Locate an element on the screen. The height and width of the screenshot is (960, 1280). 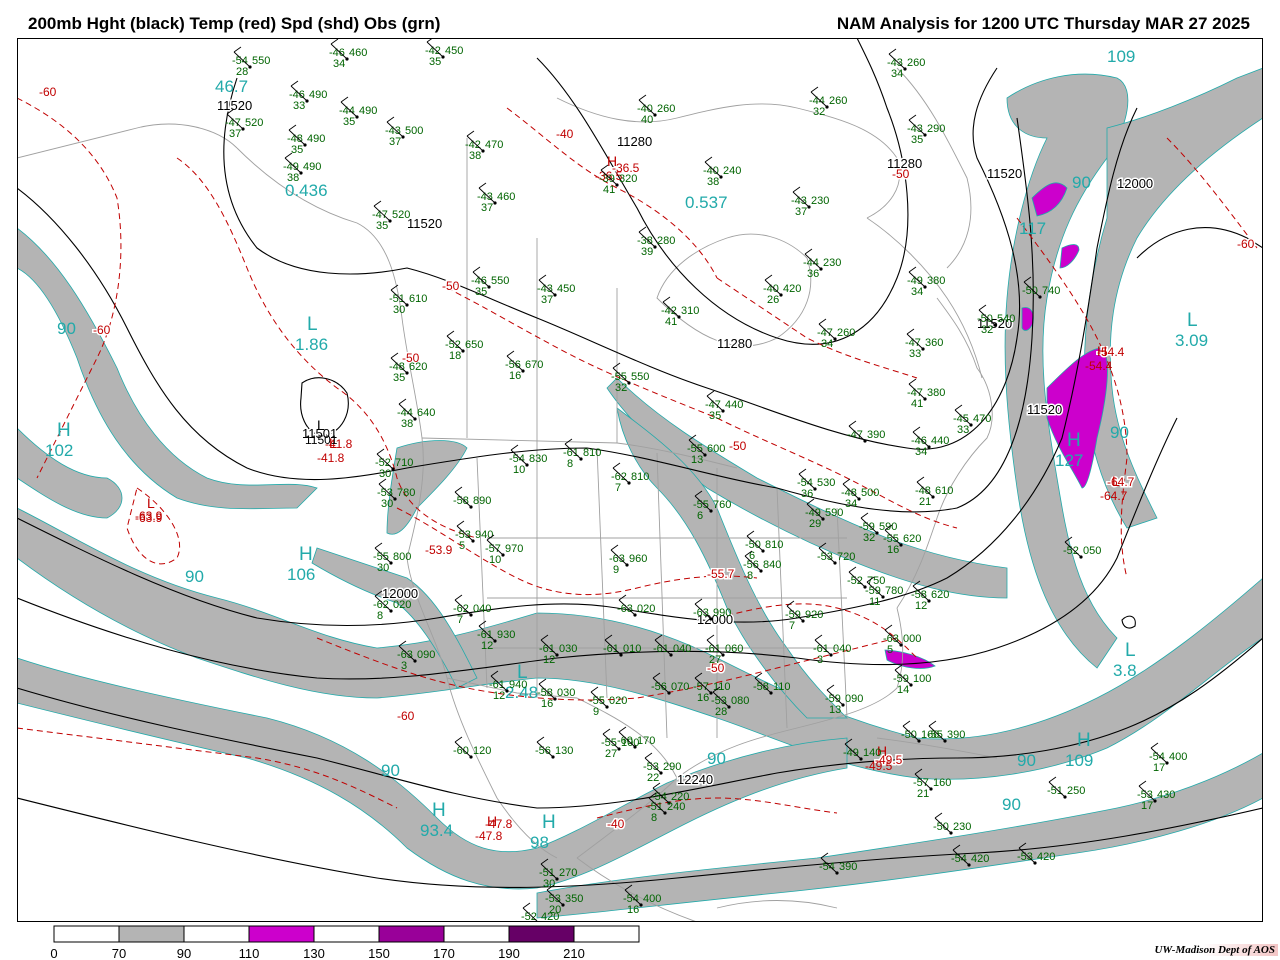
obs-temp: -50 is located at coordinates (909, 735).